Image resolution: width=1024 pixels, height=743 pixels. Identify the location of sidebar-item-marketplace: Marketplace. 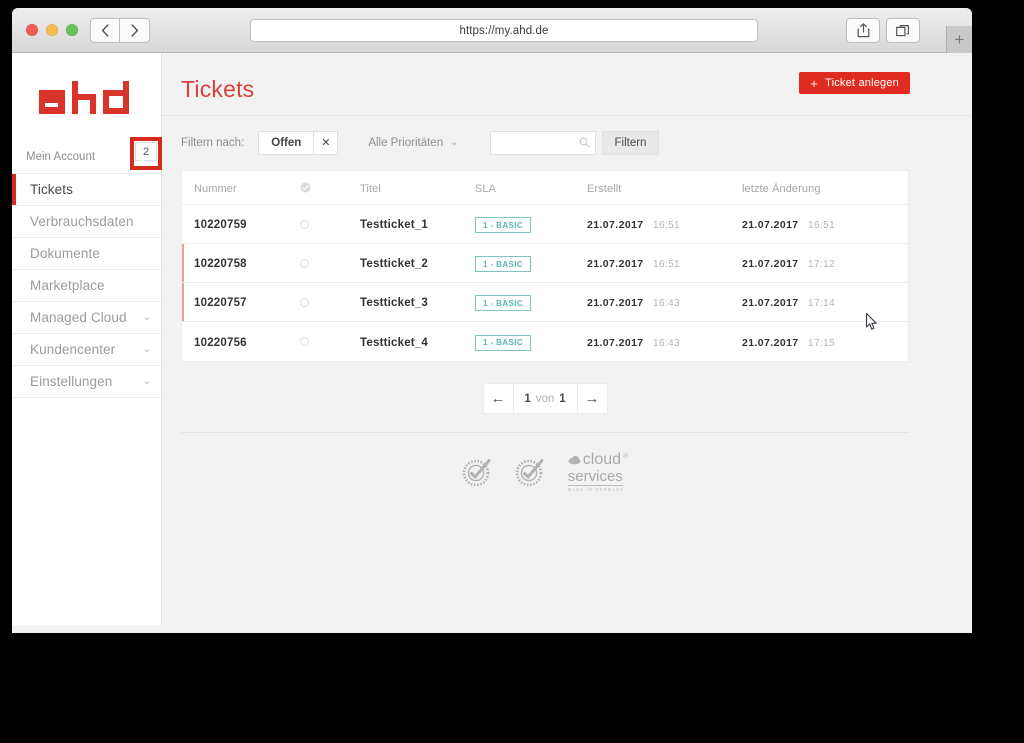
(86, 286).